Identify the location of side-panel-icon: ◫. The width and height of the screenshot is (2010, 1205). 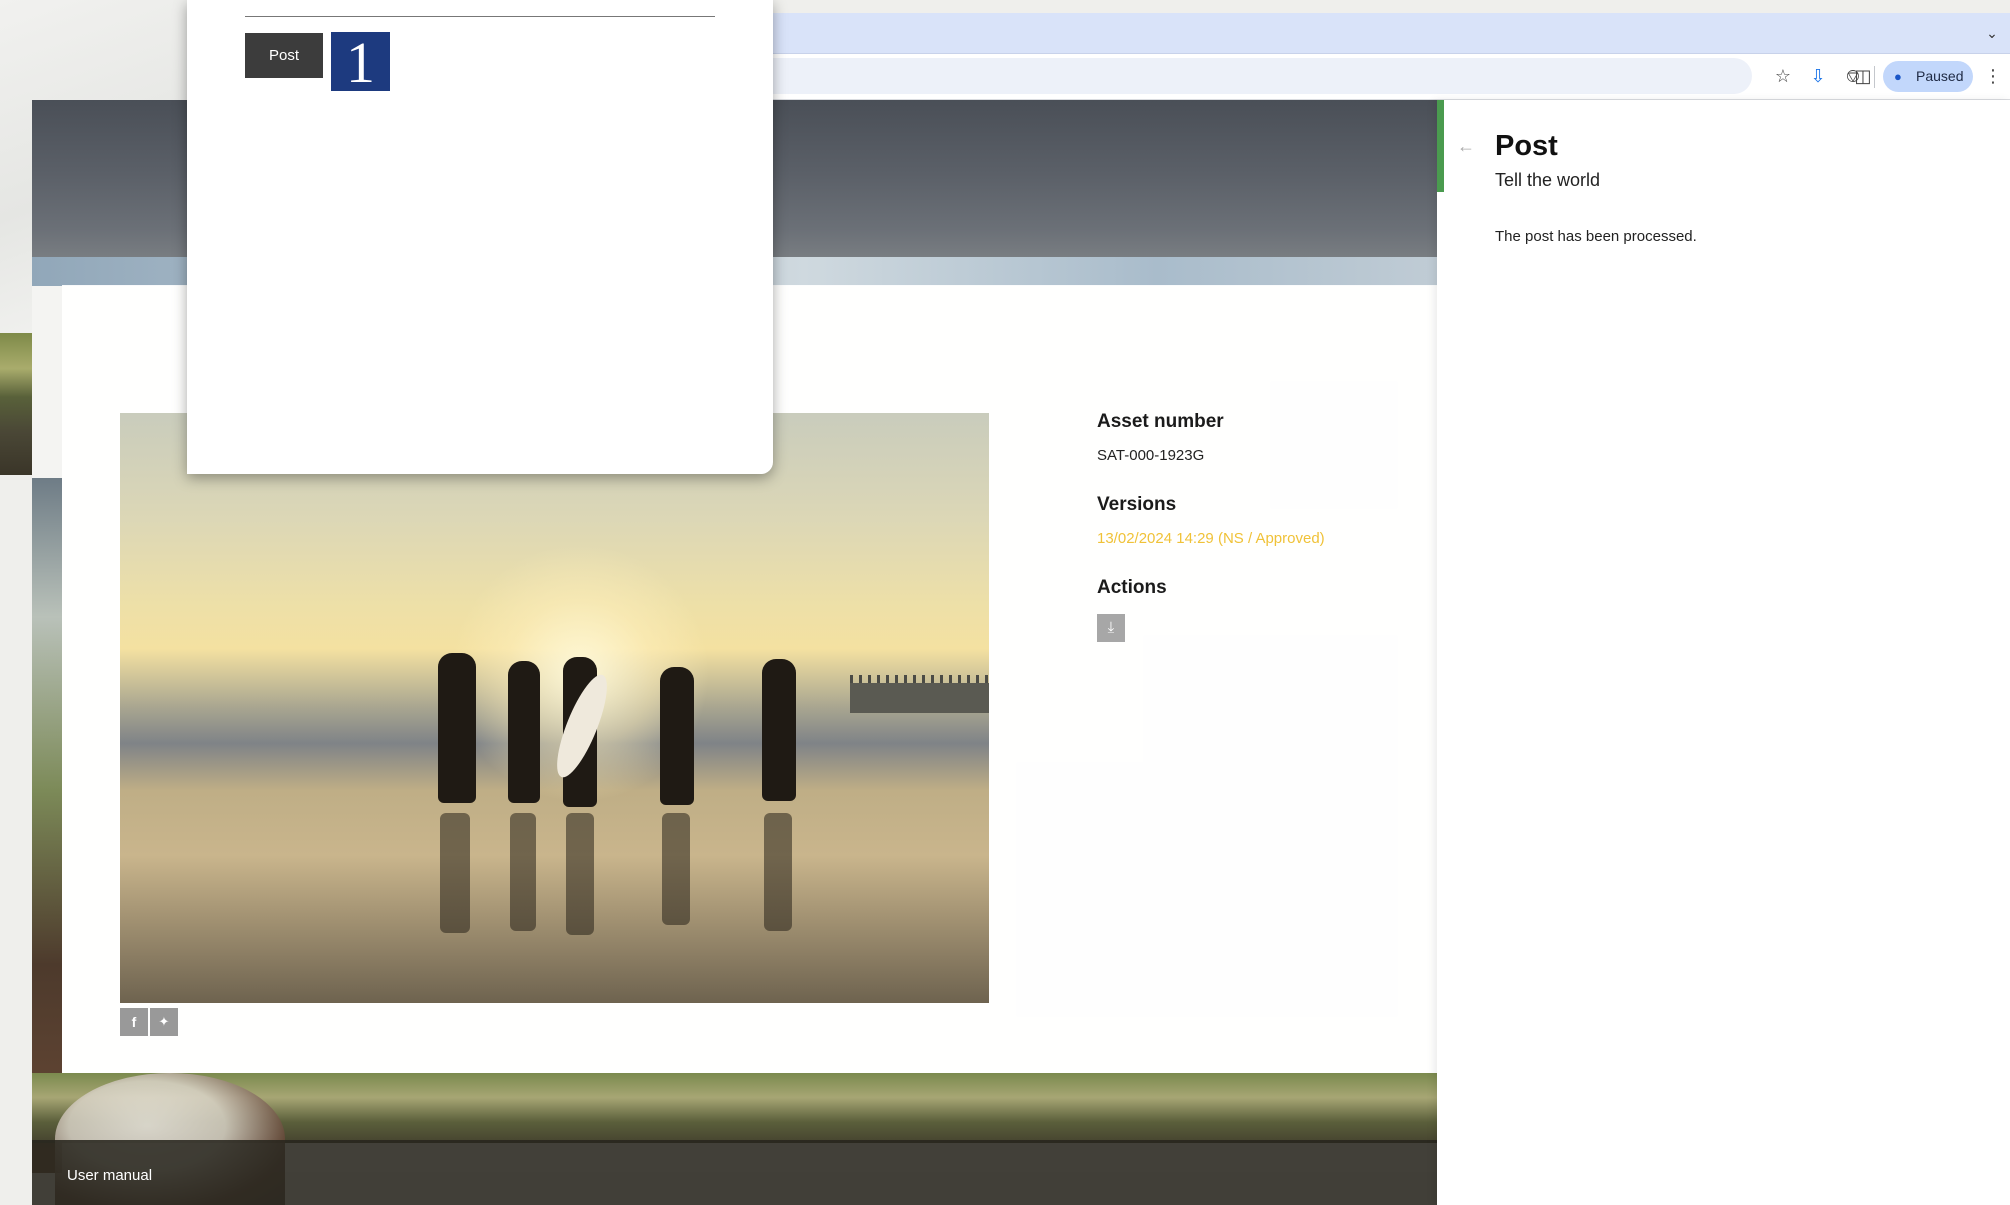
(1863, 76).